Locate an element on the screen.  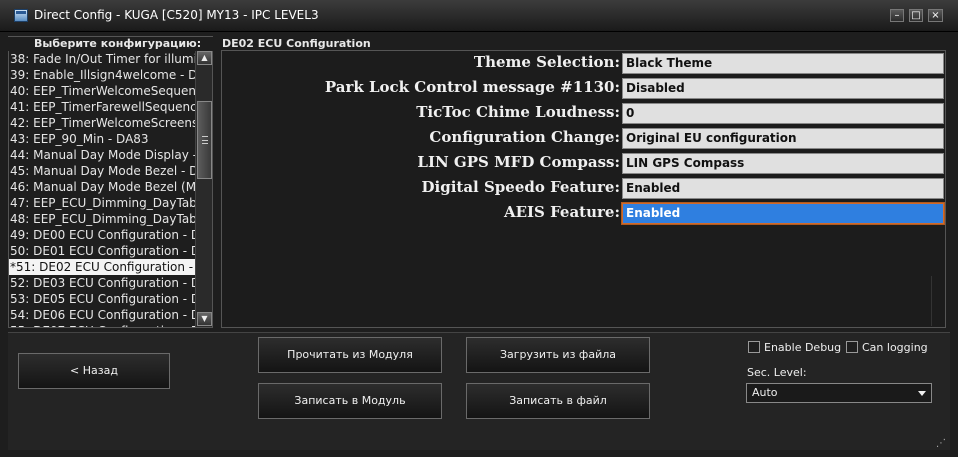
sec-level-value: Auto is located at coordinates (765, 392).